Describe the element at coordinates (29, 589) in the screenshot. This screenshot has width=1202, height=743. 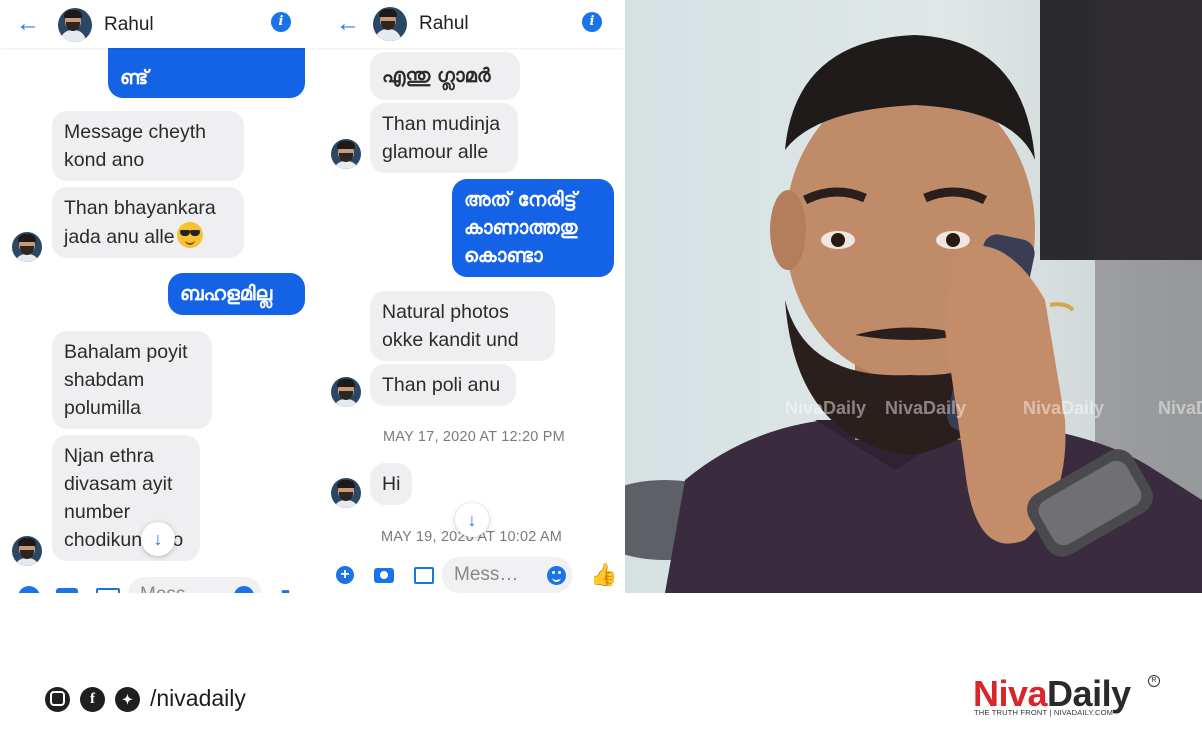
I see `plus-icon` at that location.